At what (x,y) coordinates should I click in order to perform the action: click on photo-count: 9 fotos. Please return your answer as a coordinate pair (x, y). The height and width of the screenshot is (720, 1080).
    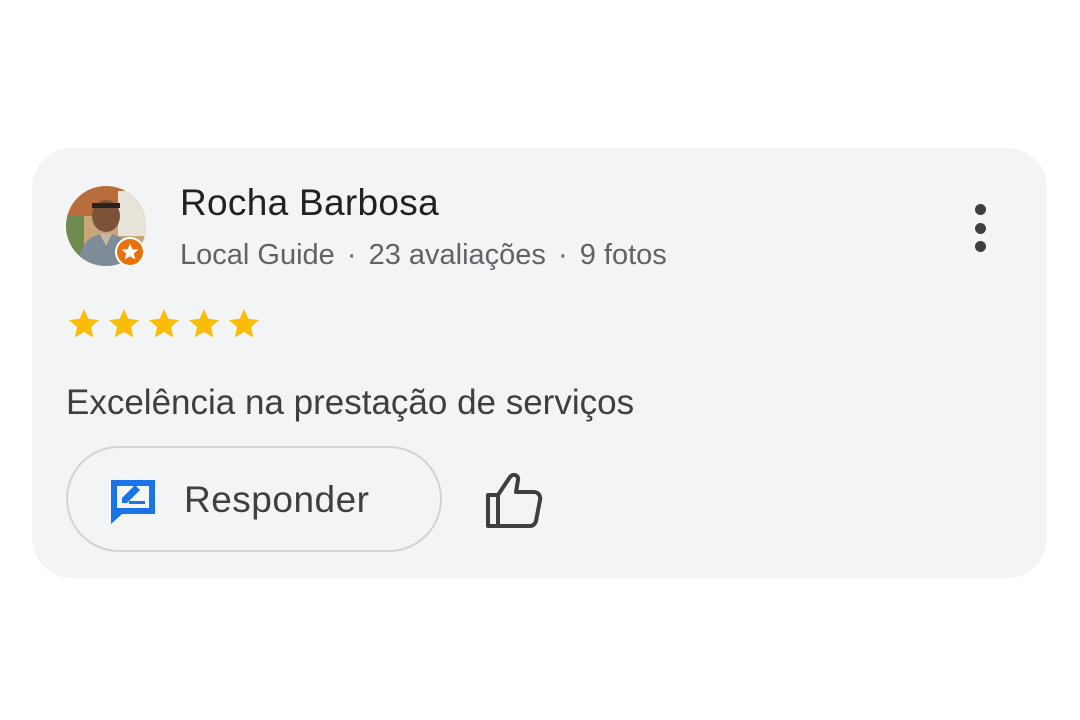
    Looking at the image, I should click on (623, 255).